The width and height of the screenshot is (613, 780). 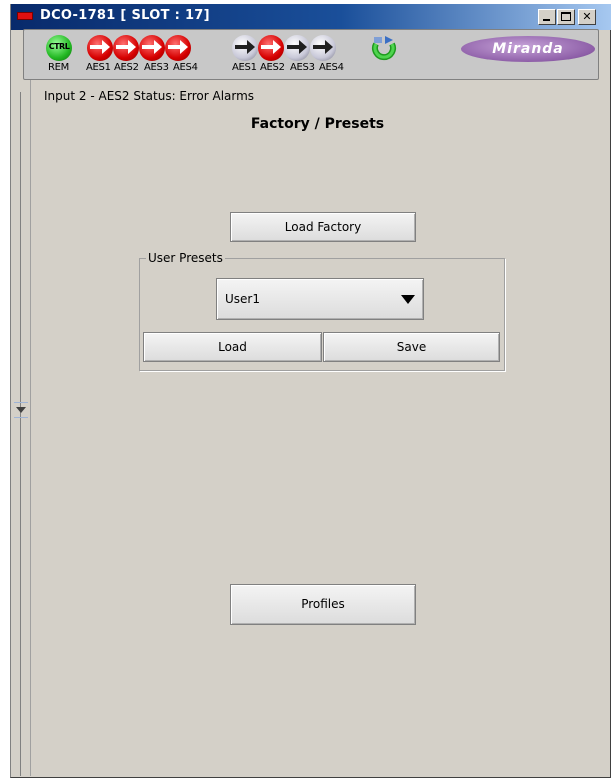 I want to click on status-message: Input 2 - AES2 Status: Error Alarms, so click(x=149, y=96).